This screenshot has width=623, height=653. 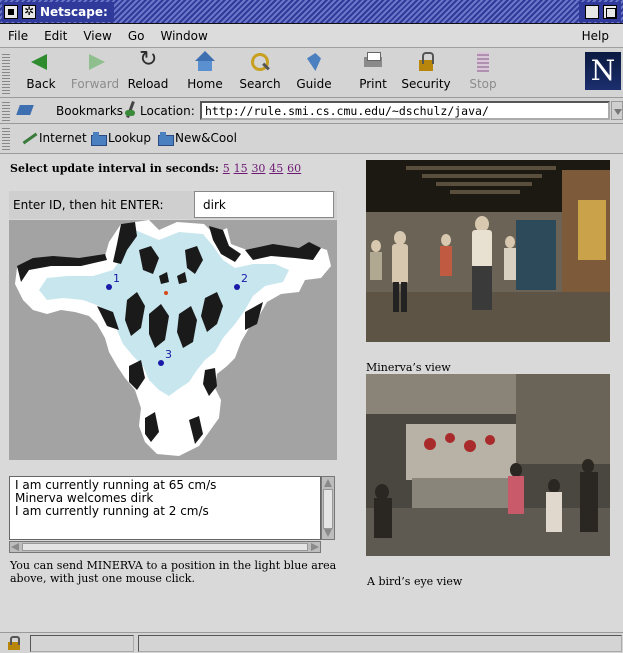 I want to click on menu-view: View, so click(x=97, y=36).